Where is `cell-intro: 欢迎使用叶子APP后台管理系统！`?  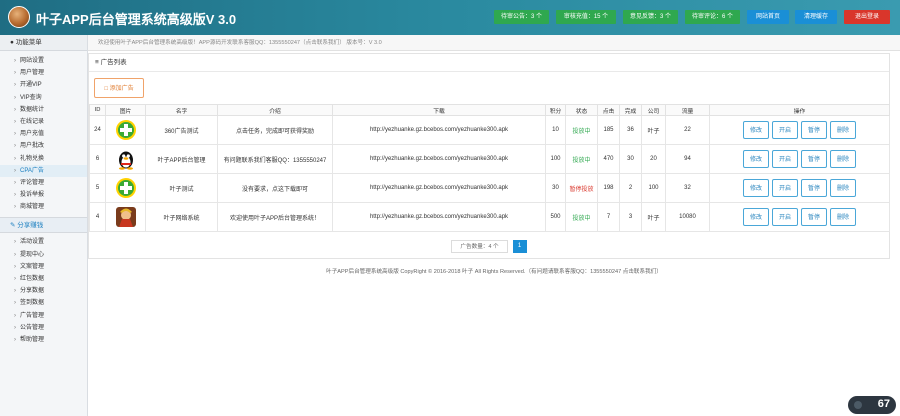 cell-intro: 欢迎使用叶子APP后台管理系统！ is located at coordinates (275, 217).